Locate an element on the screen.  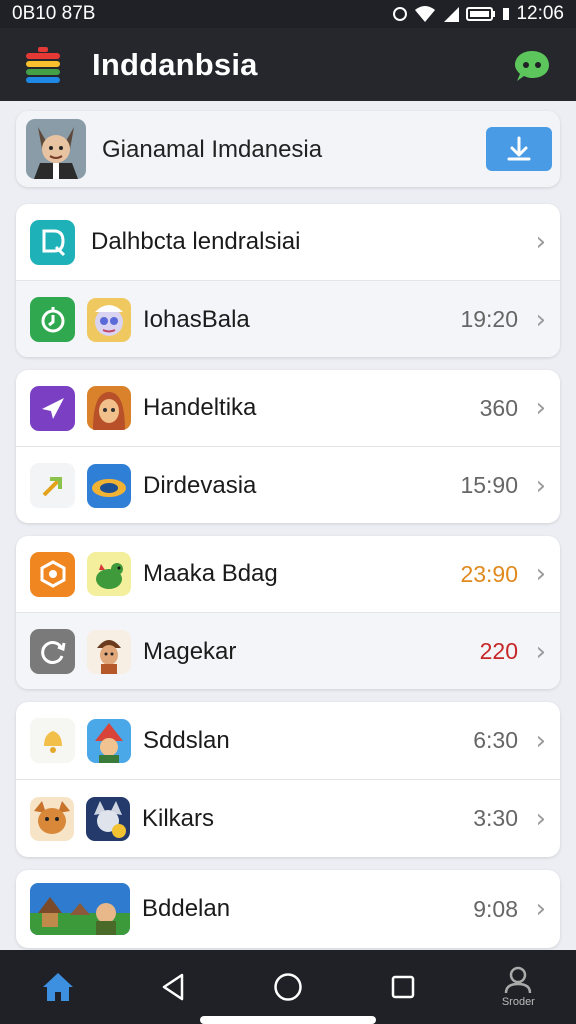
battery-icon is located at coordinates (481, 14).